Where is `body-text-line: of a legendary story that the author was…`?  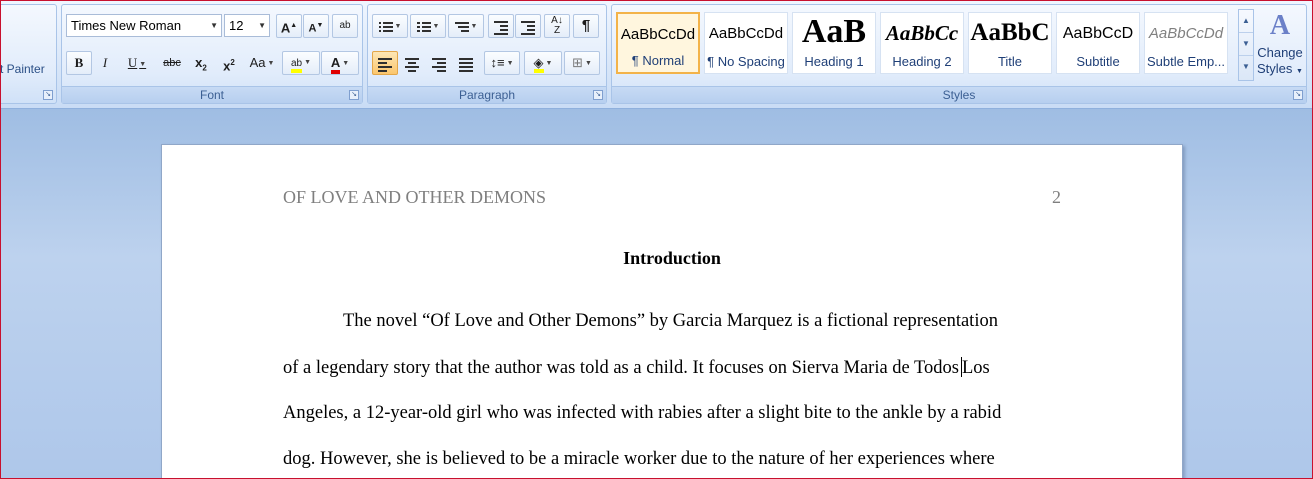
body-text-line: of a legendary story that the author was… is located at coordinates (636, 367).